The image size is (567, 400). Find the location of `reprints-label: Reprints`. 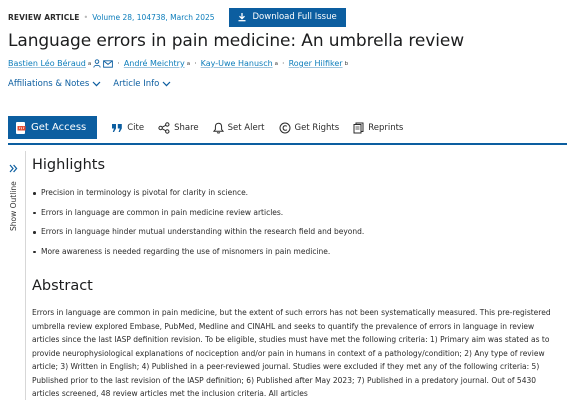

reprints-label: Reprints is located at coordinates (386, 127).